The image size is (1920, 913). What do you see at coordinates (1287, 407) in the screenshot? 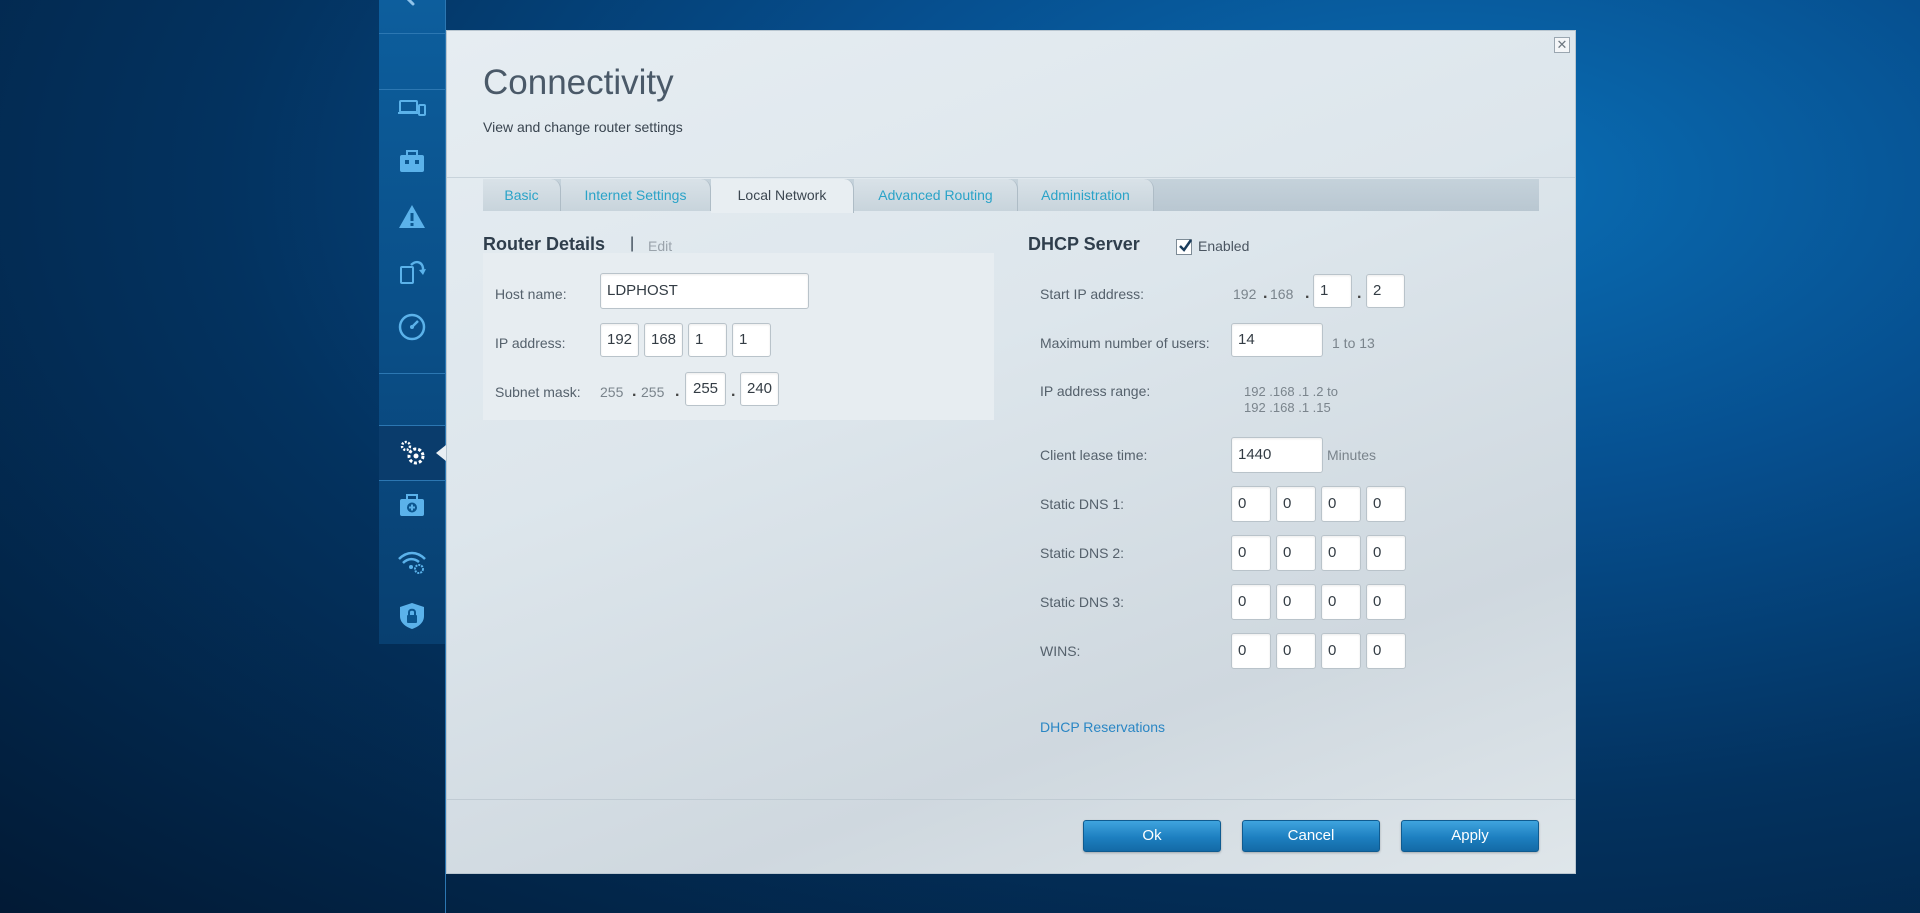
I see `ip-range-end: 192 .168 .1 .15` at bounding box center [1287, 407].